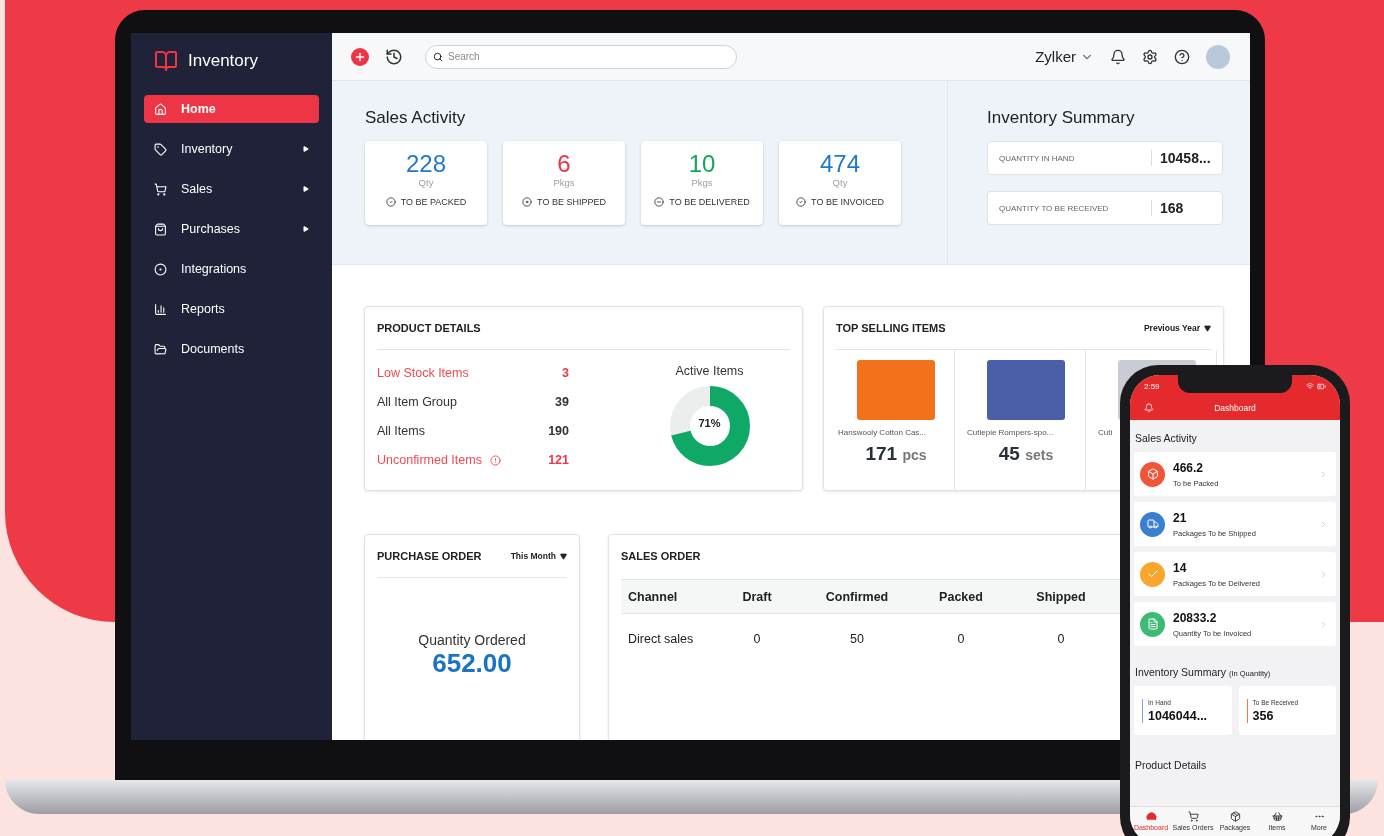 The height and width of the screenshot is (836, 1384). What do you see at coordinates (564, 164) in the screenshot?
I see `activity-value: 6` at bounding box center [564, 164].